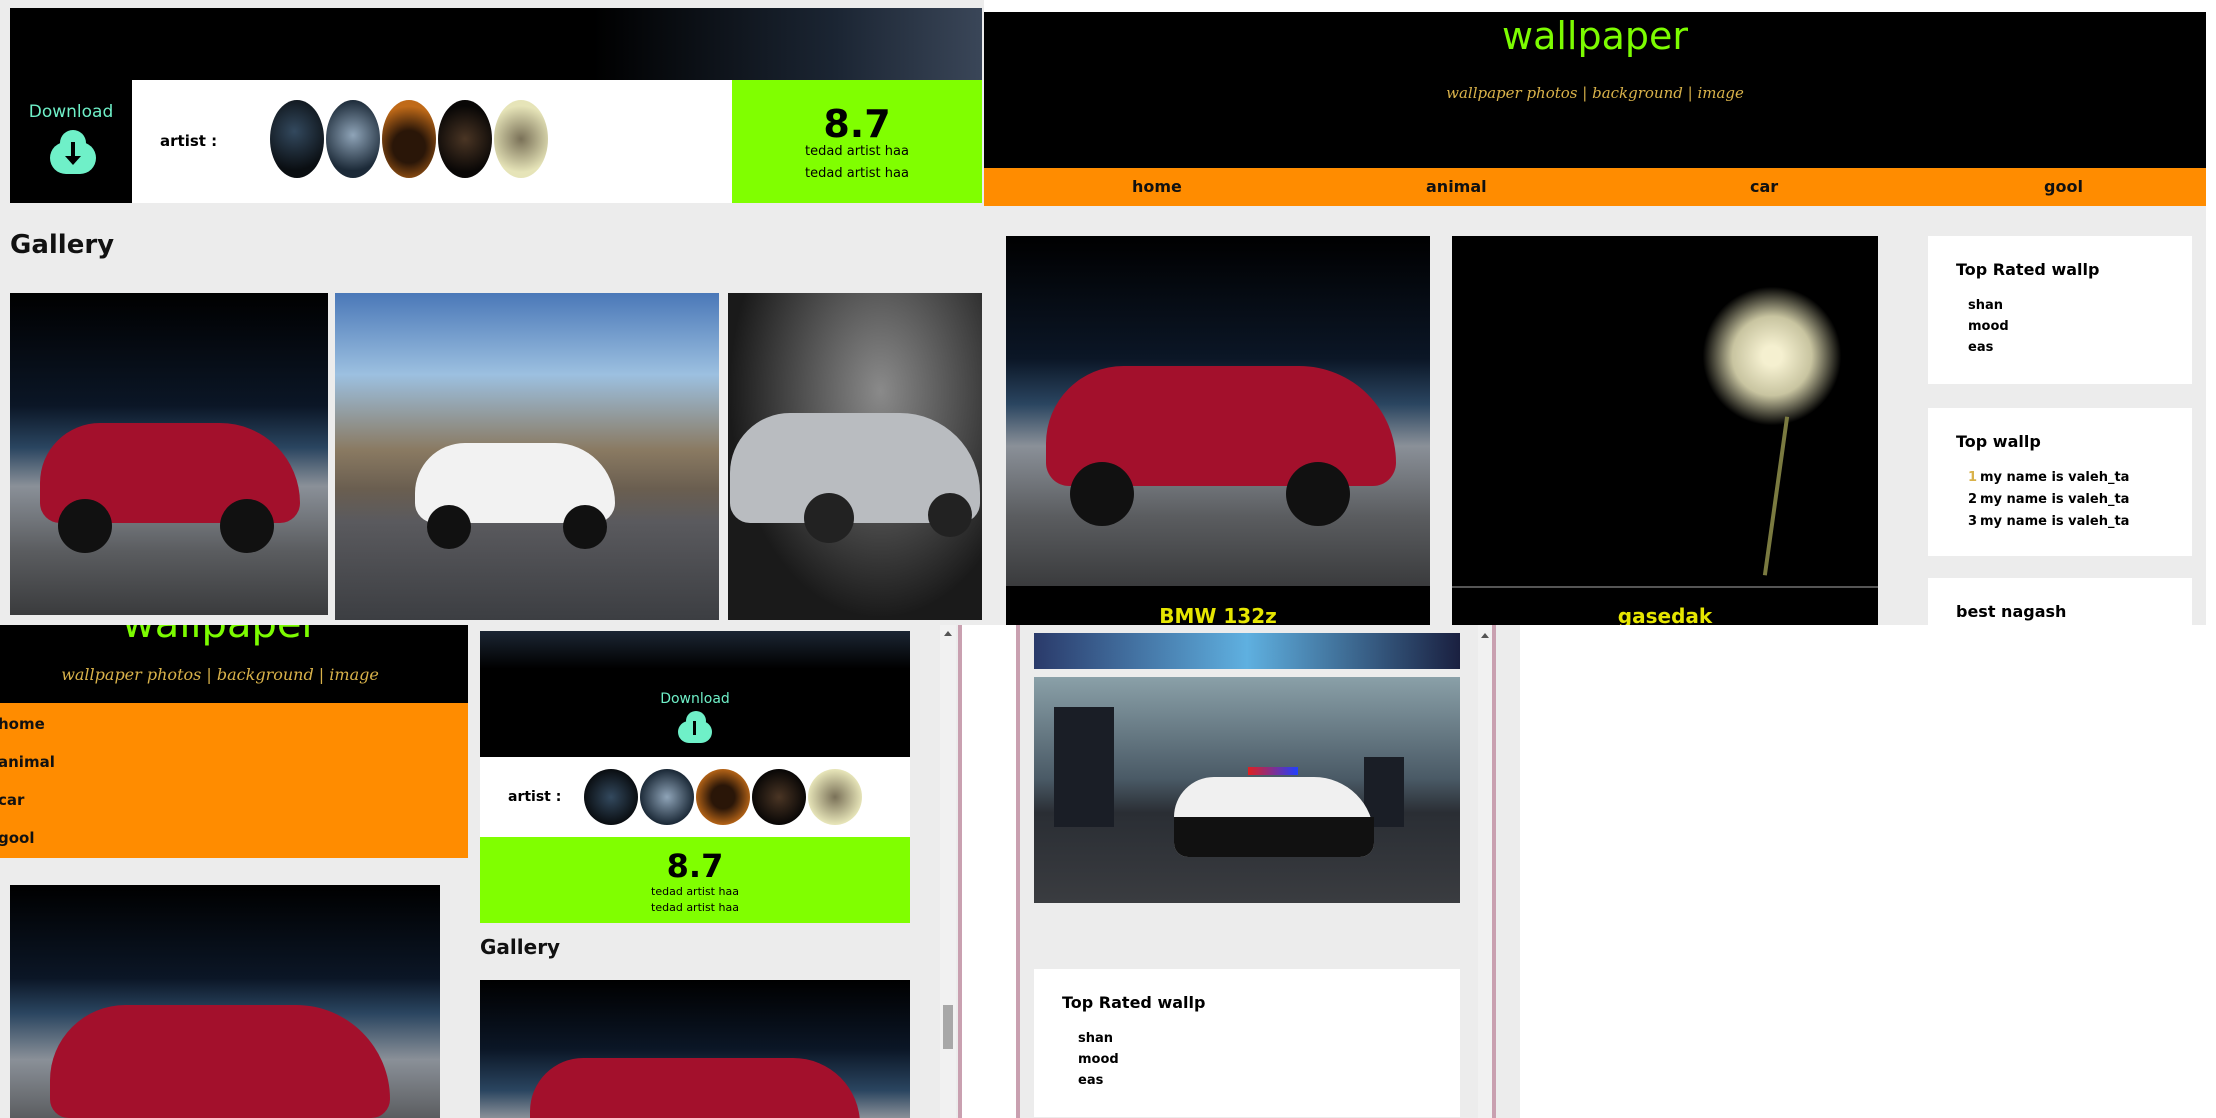 The width and height of the screenshot is (2216, 1118). Describe the element at coordinates (695, 1049) in the screenshot. I see `mobile-gallery-thumb-red-bmw` at that location.